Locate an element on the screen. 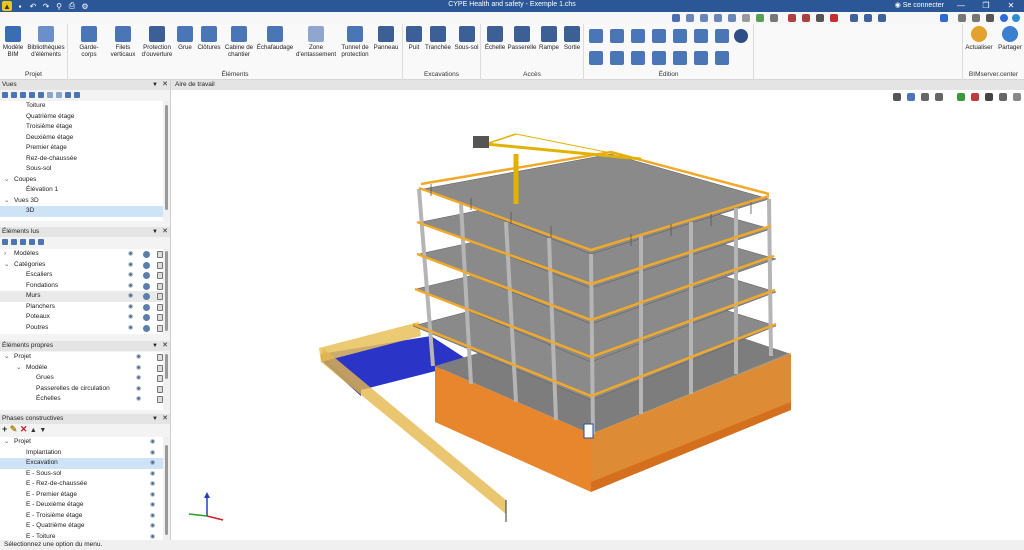  tree-row: 3D is located at coordinates (81, 211).